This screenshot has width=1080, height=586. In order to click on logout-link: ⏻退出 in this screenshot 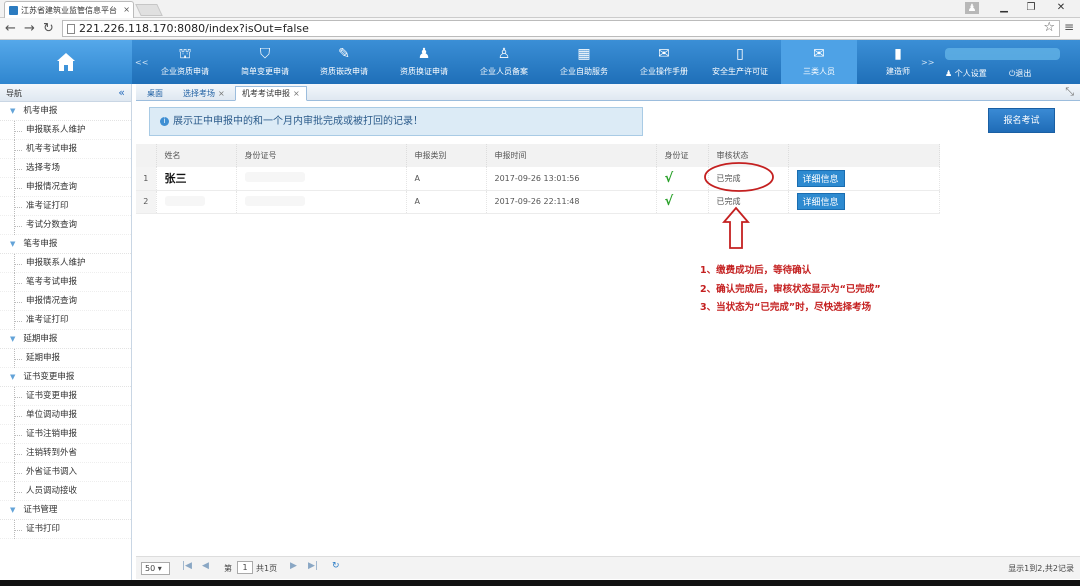, I will do `click(1020, 73)`.